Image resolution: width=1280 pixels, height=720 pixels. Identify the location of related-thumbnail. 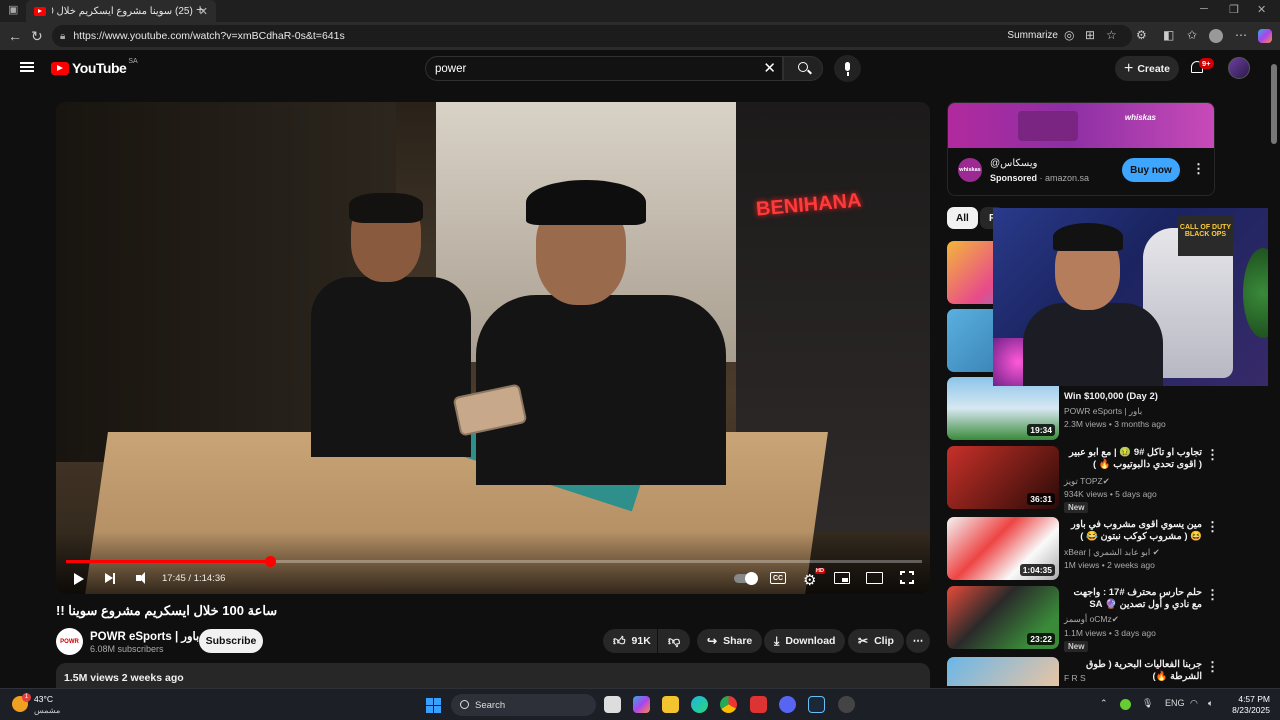
(1003, 671).